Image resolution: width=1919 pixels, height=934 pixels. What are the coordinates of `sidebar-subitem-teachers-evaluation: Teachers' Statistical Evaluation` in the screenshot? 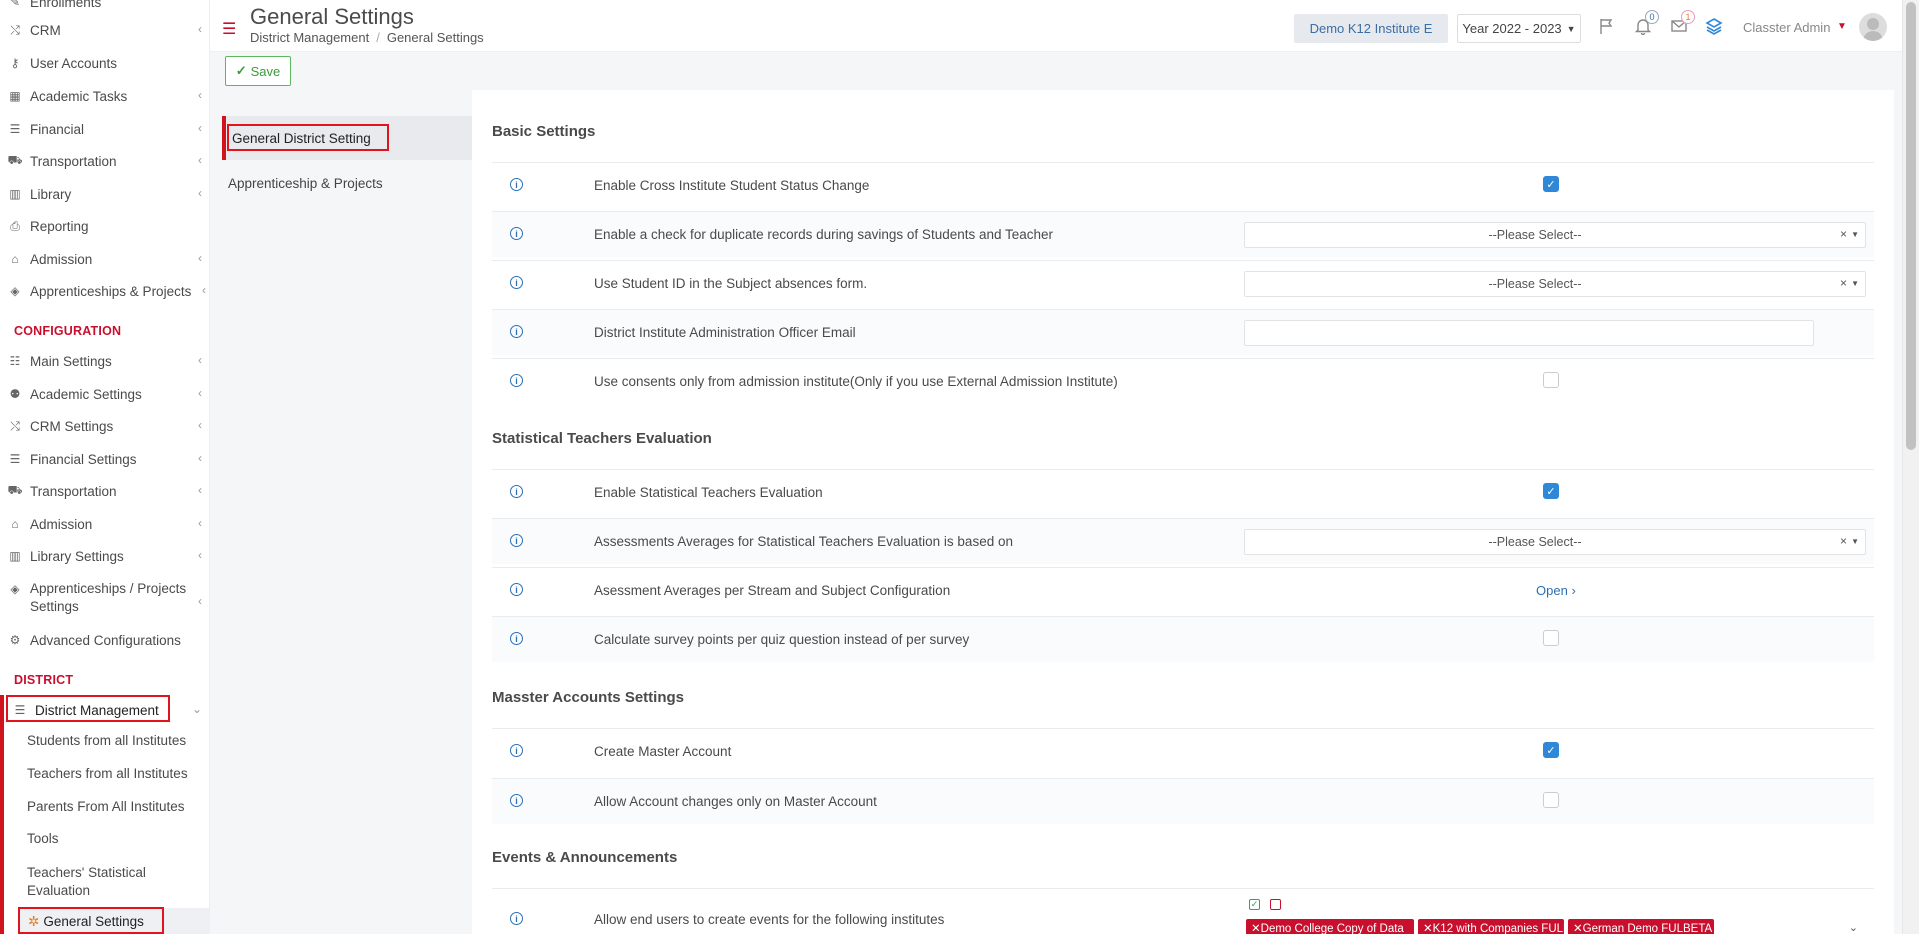 It's located at (107, 882).